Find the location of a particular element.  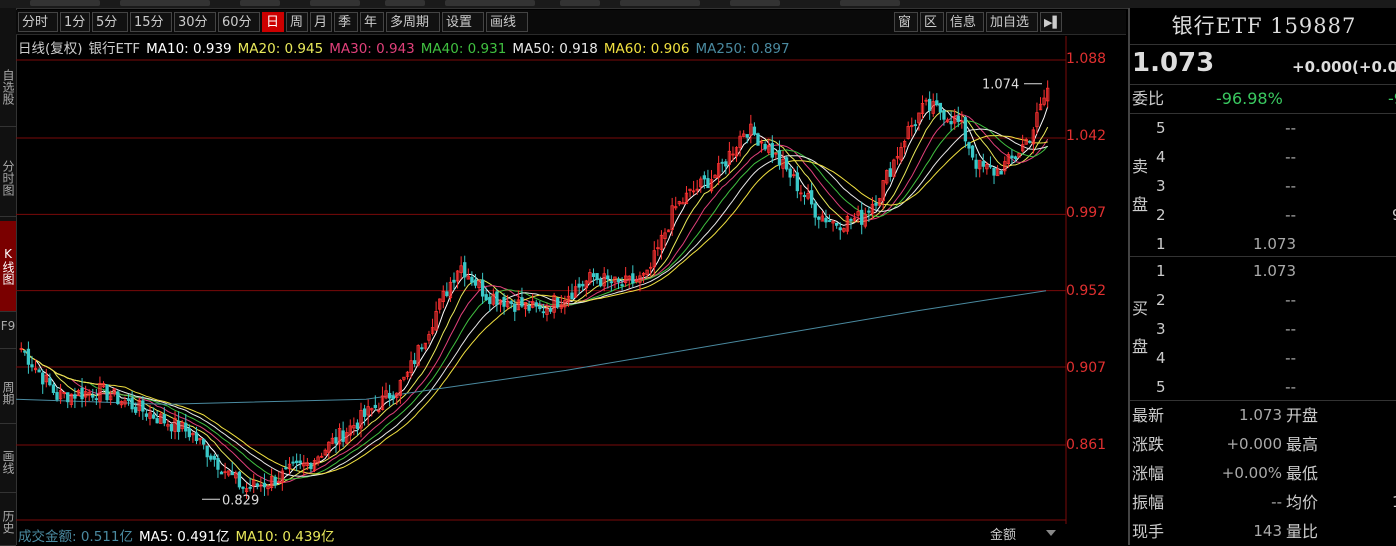

sell-level-row: 5 -- is located at coordinates (1263, 128).